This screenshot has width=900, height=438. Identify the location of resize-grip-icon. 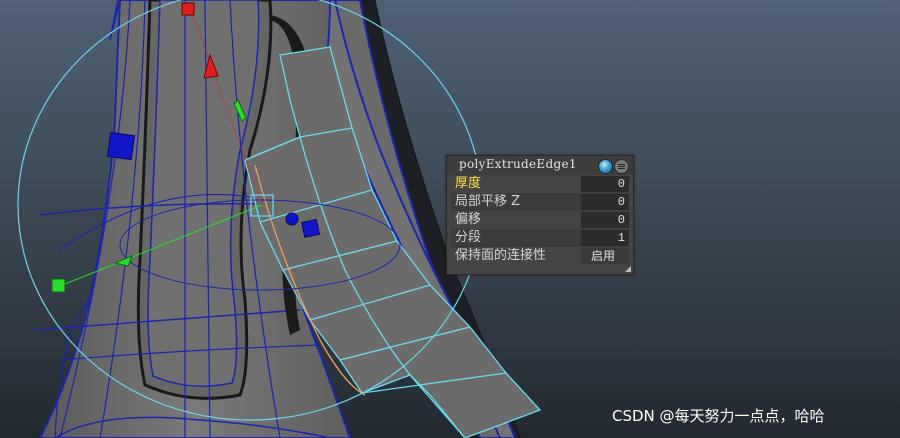
(628, 269).